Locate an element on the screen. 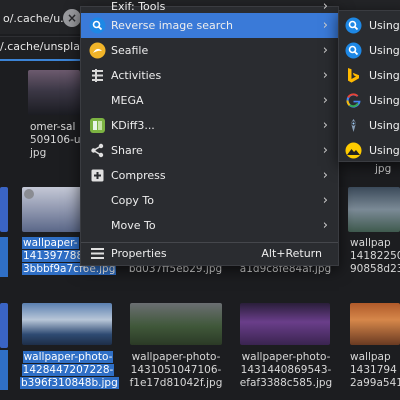 Image resolution: width=400 pixels, height=400 pixels. share-icon is located at coordinates (97, 150).